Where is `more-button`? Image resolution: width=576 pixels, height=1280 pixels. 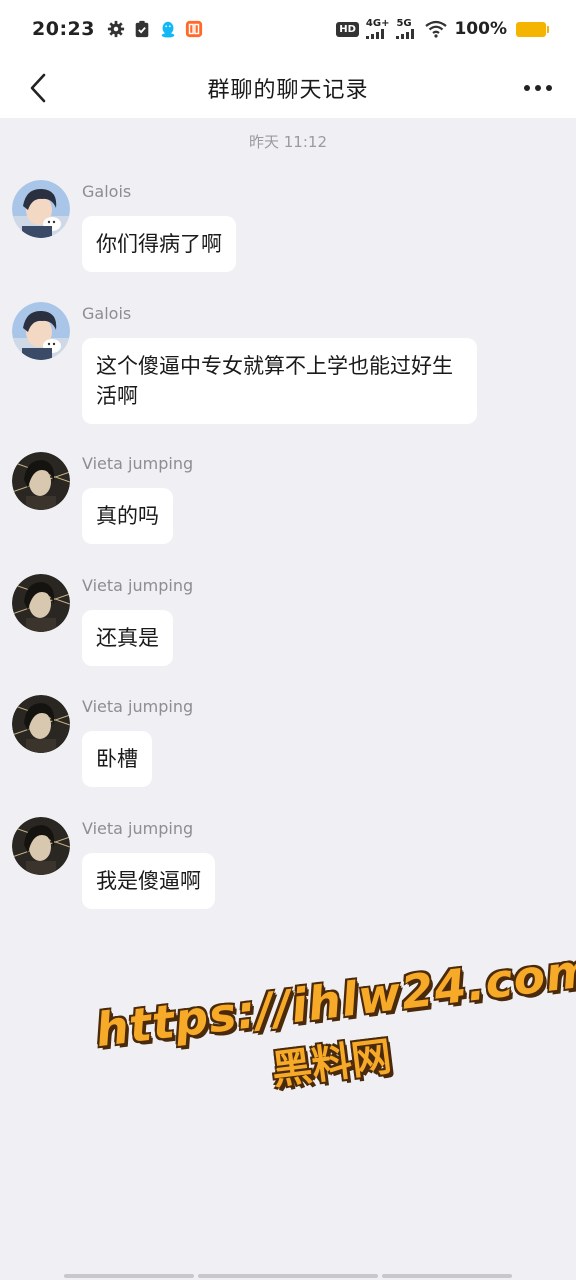 more-button is located at coordinates (538, 88).